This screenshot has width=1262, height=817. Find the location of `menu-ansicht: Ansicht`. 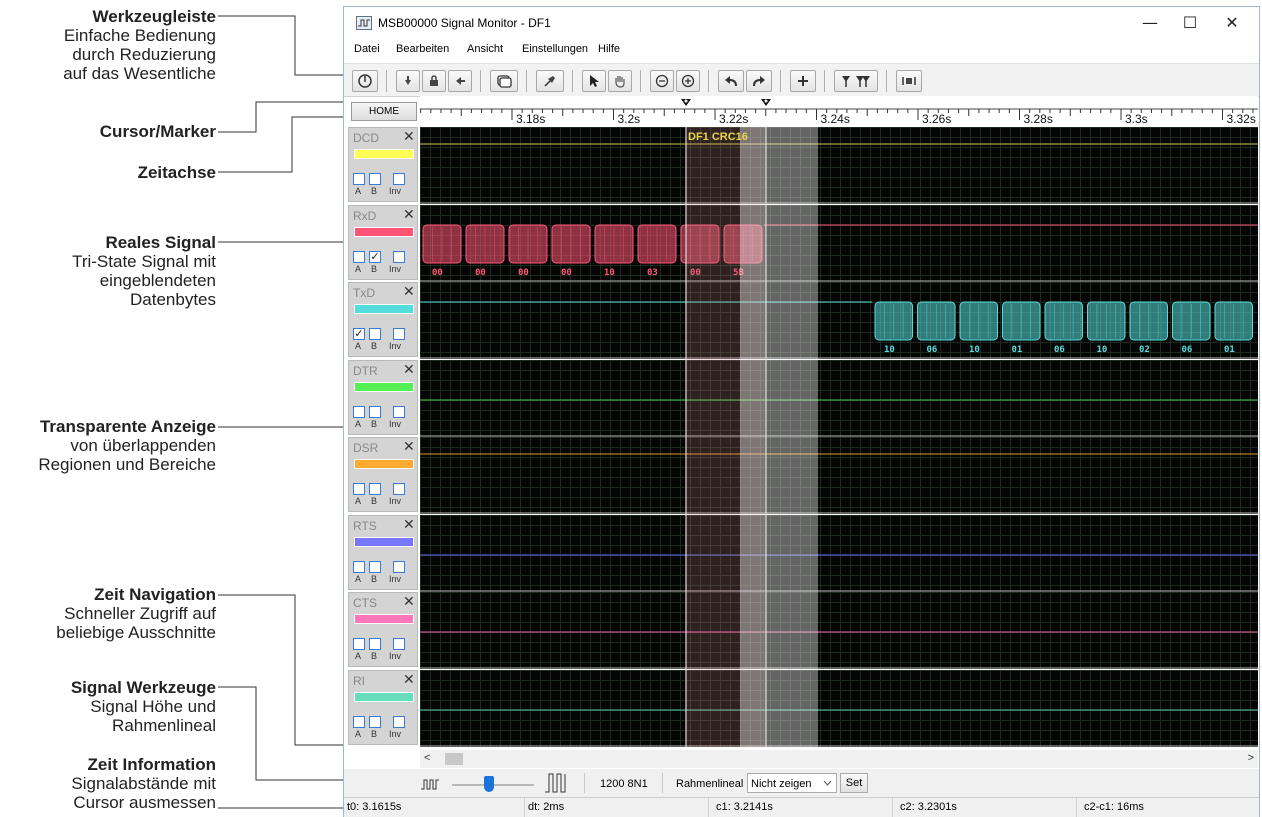

menu-ansicht: Ansicht is located at coordinates (485, 49).